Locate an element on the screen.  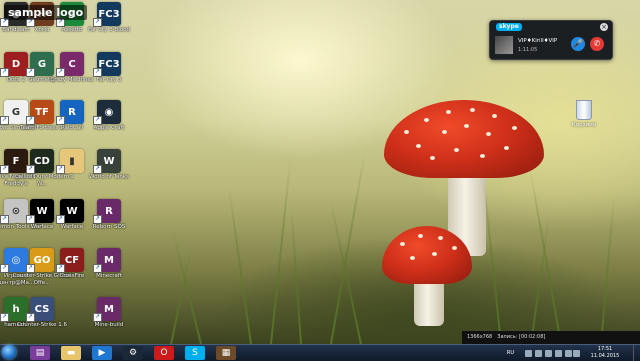
sample-logo: sample logo is located at coordinates (46, 12).